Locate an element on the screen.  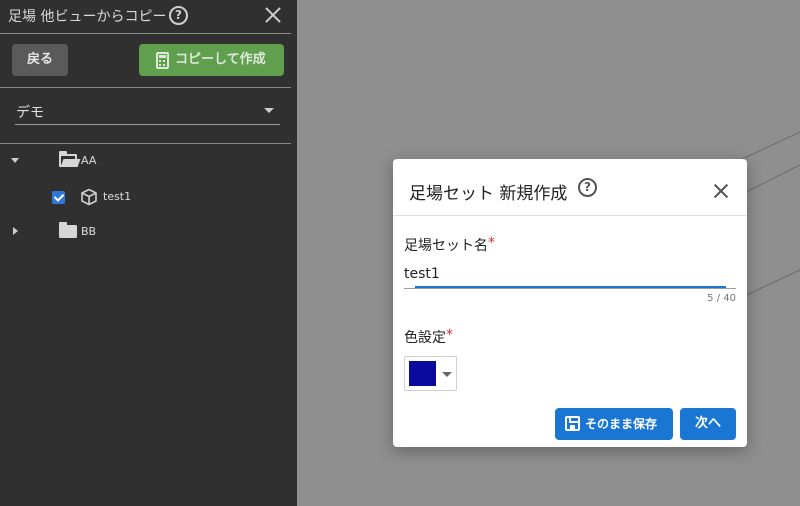
copy-create-button: コピーして作成 is located at coordinates (211, 60).